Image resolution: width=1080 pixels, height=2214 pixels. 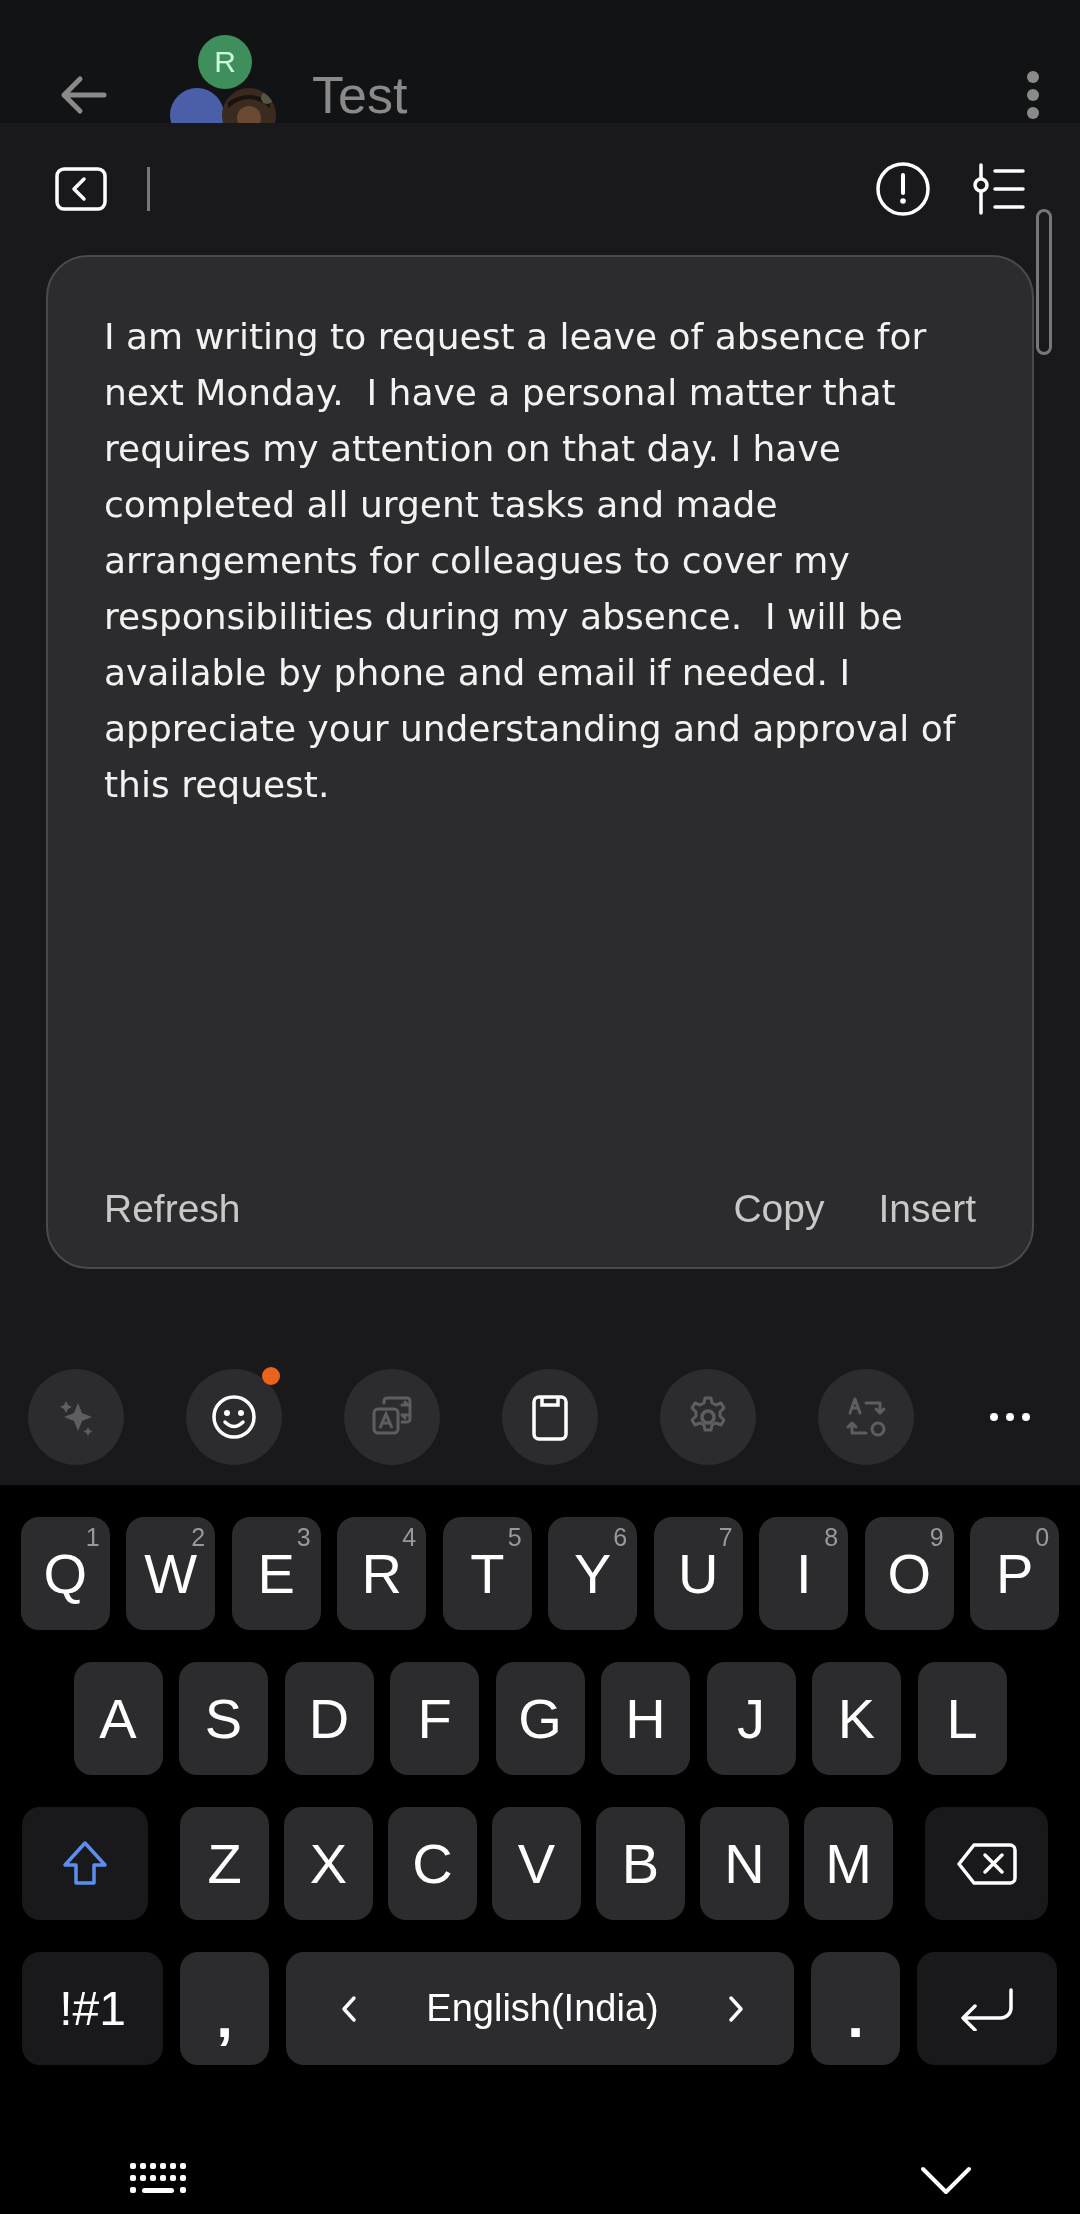 I want to click on key: I 8, so click(x=804, y=1573).